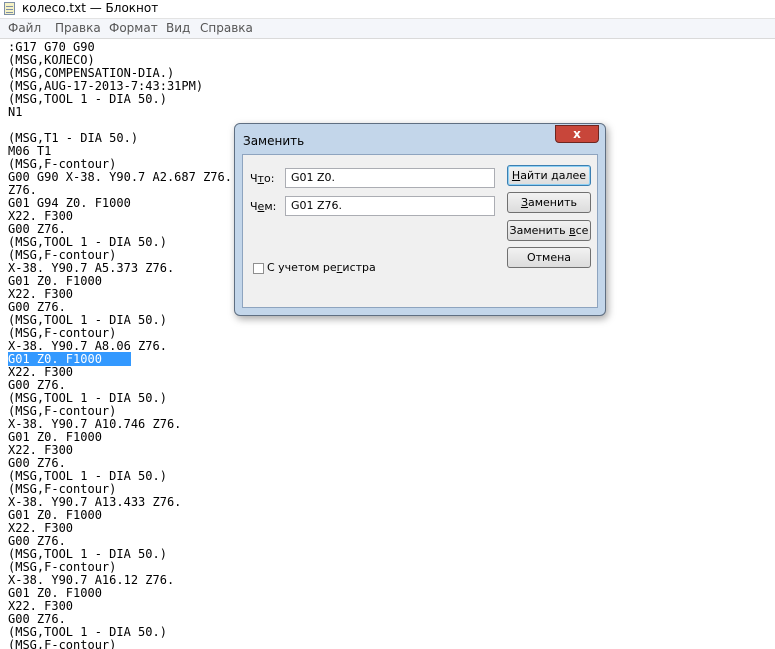  What do you see at coordinates (120, 644) in the screenshot?
I see `text-line: (MSG,F-contour)` at bounding box center [120, 644].